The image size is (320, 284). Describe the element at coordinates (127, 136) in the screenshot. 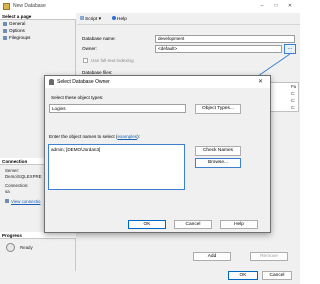

I see `examples-link: examples` at that location.